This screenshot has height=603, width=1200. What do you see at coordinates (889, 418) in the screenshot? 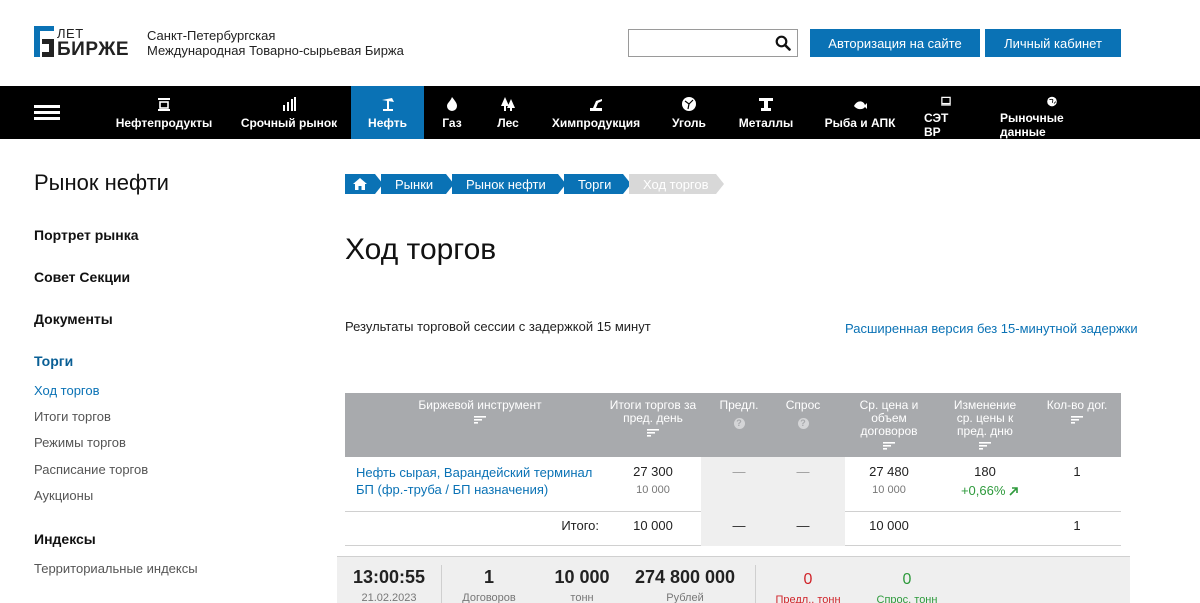
I see `th-label: Ср. цена и объем договоров` at bounding box center [889, 418].